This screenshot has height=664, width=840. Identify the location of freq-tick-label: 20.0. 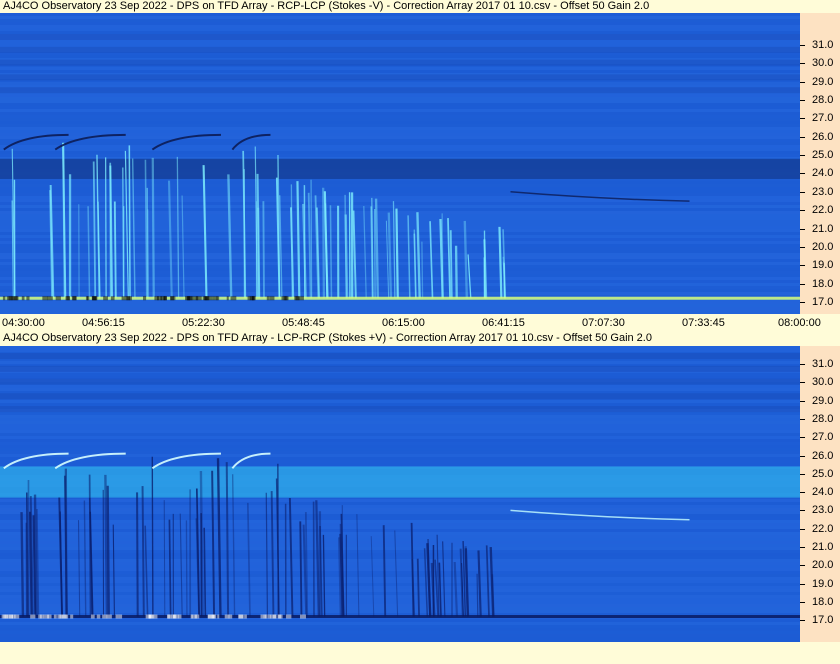
(823, 246).